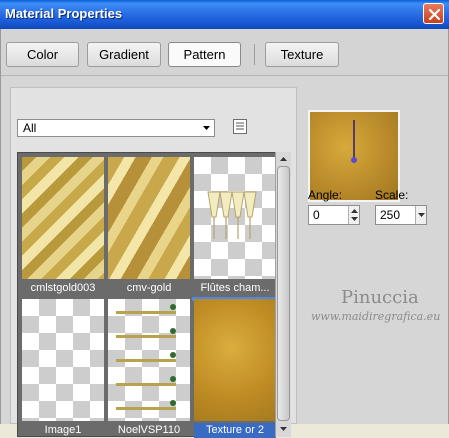 The image size is (449, 438). I want to click on scale-input: 250, so click(401, 215).